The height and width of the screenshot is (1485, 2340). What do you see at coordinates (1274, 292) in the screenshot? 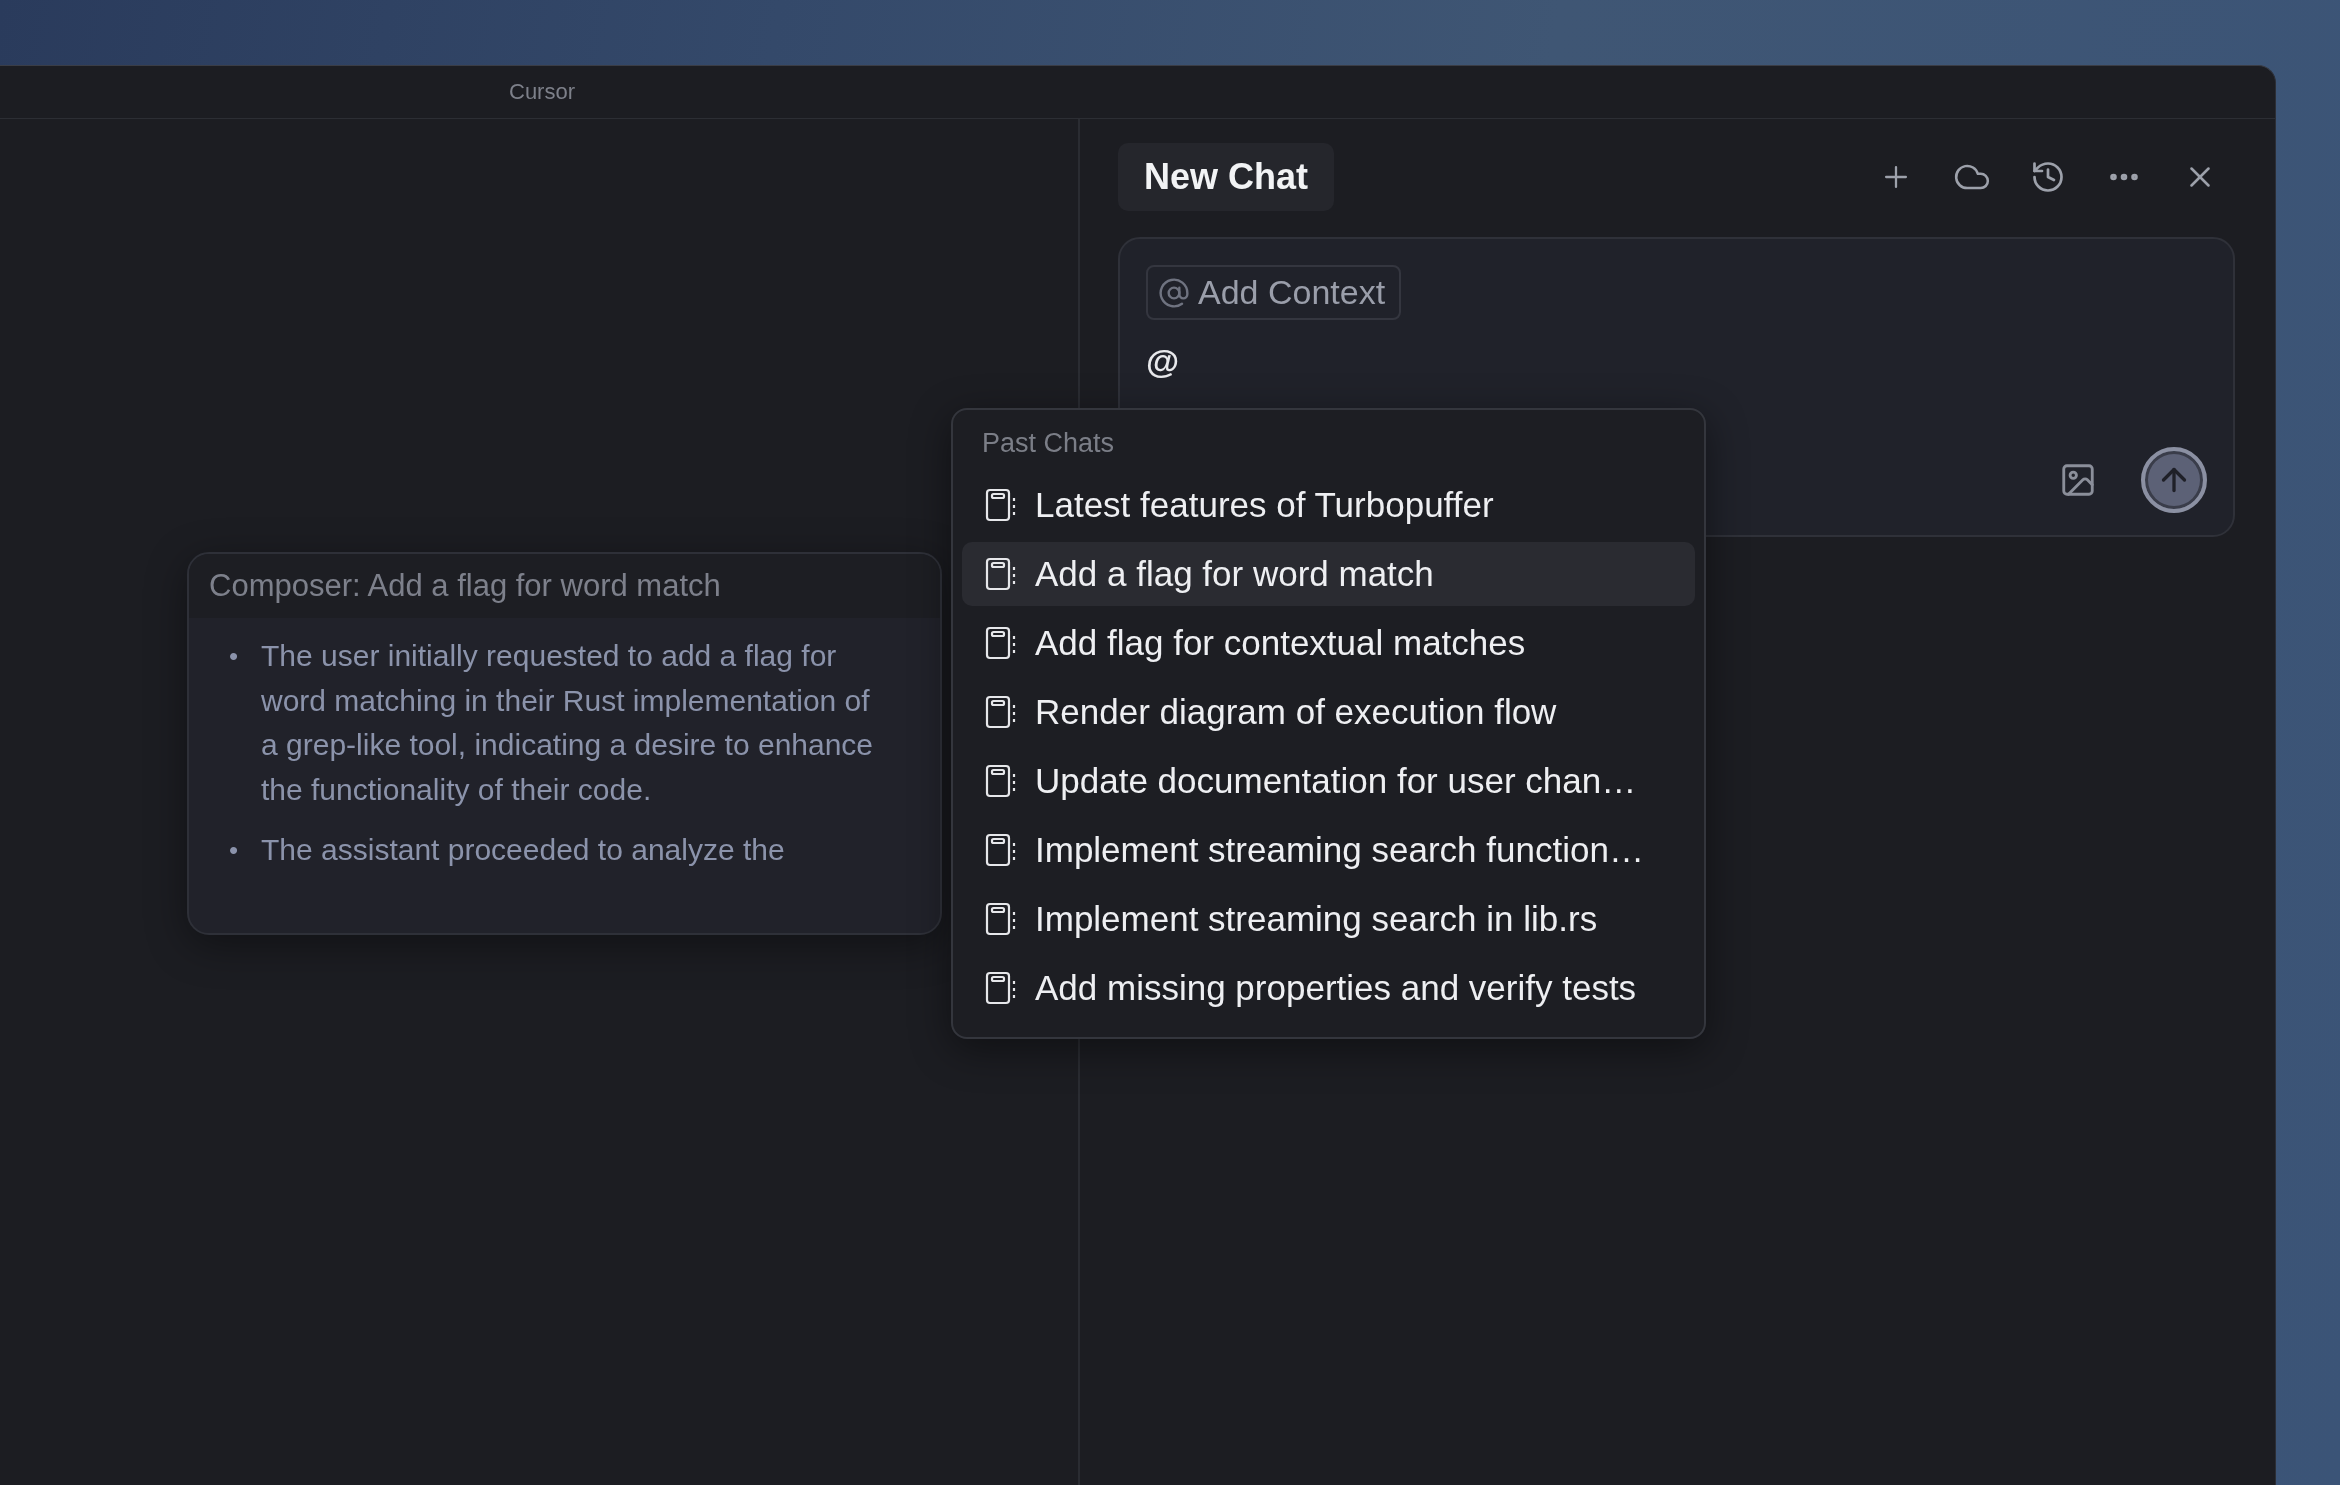
I see `add-context-button: Add Context` at bounding box center [1274, 292].